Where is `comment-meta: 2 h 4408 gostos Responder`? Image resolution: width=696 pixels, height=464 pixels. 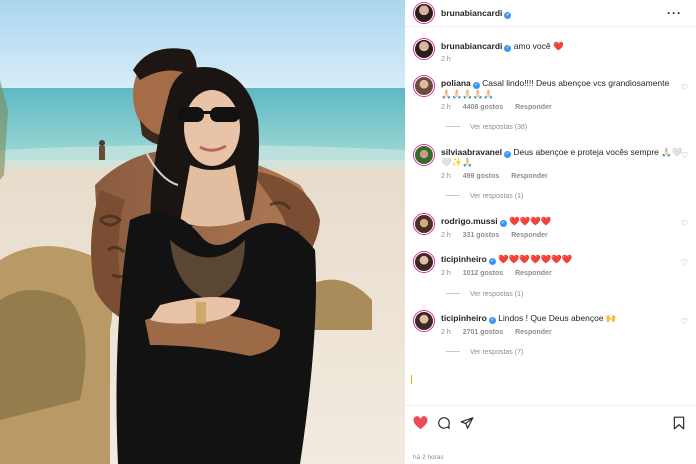 comment-meta: 2 h 4408 gostos Responder is located at coordinates (501, 107).